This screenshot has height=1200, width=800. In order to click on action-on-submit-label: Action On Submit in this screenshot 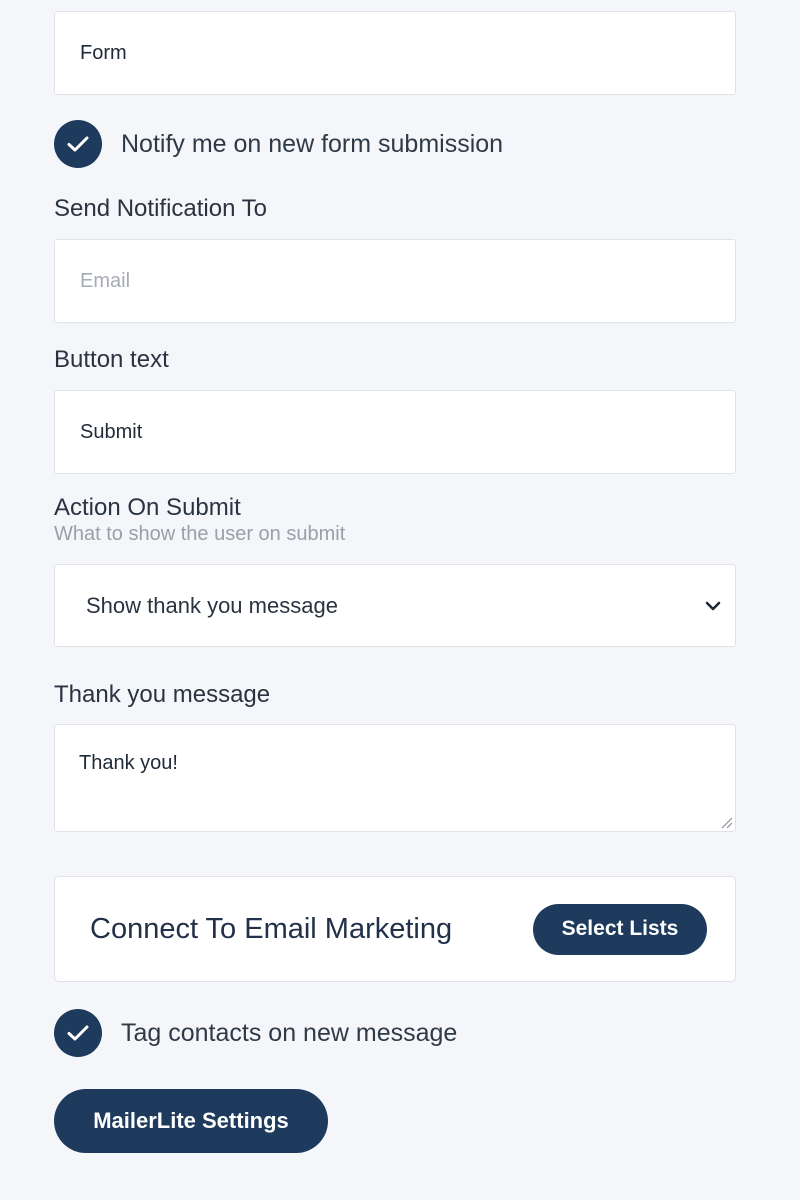, I will do `click(147, 507)`.